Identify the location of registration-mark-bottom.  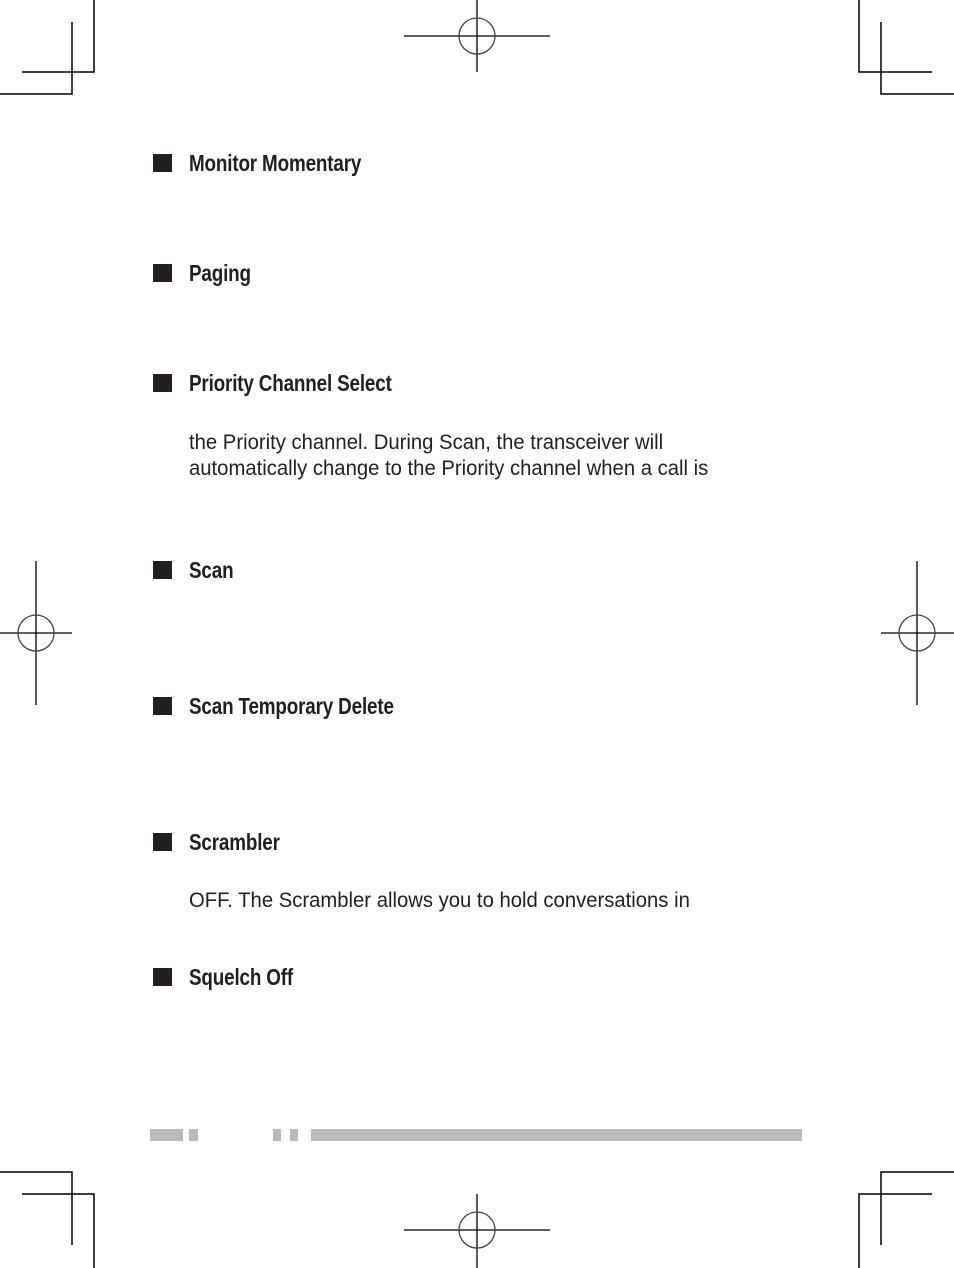
(477, 1231).